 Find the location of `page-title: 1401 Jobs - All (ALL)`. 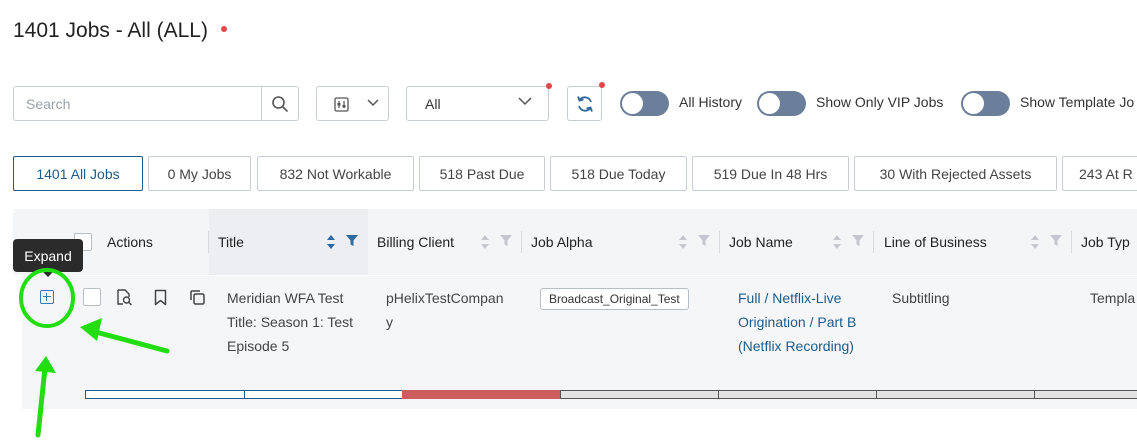

page-title: 1401 Jobs - All (ALL) is located at coordinates (110, 30).